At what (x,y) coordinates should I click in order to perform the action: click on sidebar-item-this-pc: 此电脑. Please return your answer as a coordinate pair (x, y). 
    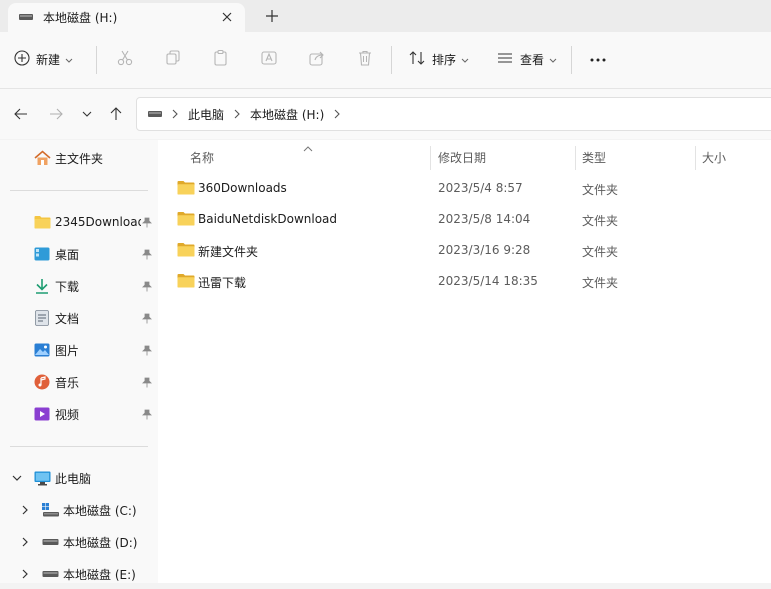
    Looking at the image, I should click on (79, 478).